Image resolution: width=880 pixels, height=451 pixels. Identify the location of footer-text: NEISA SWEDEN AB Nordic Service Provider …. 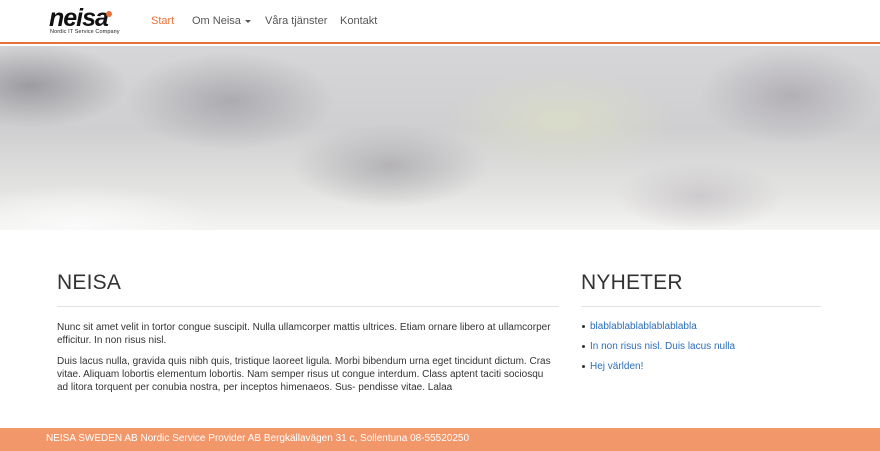
(258, 438).